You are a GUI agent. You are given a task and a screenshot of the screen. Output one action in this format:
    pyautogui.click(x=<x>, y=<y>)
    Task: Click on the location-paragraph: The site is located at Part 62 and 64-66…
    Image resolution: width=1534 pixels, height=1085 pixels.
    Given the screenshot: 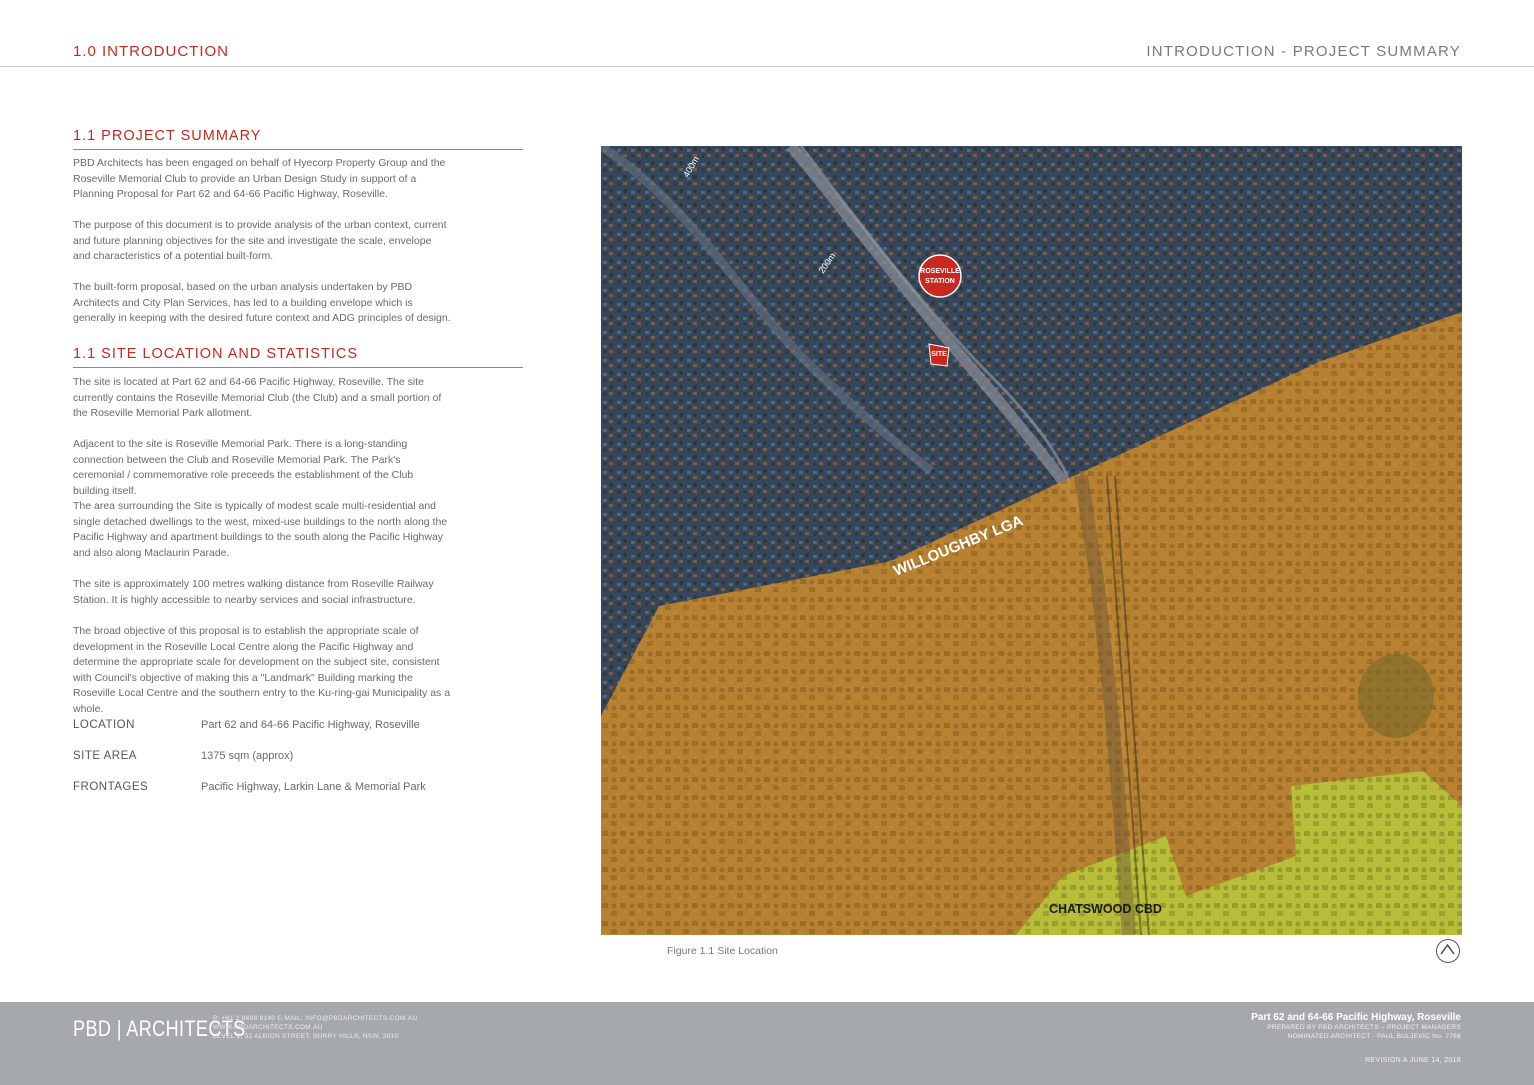 What is the action you would take?
    pyautogui.click(x=257, y=397)
    